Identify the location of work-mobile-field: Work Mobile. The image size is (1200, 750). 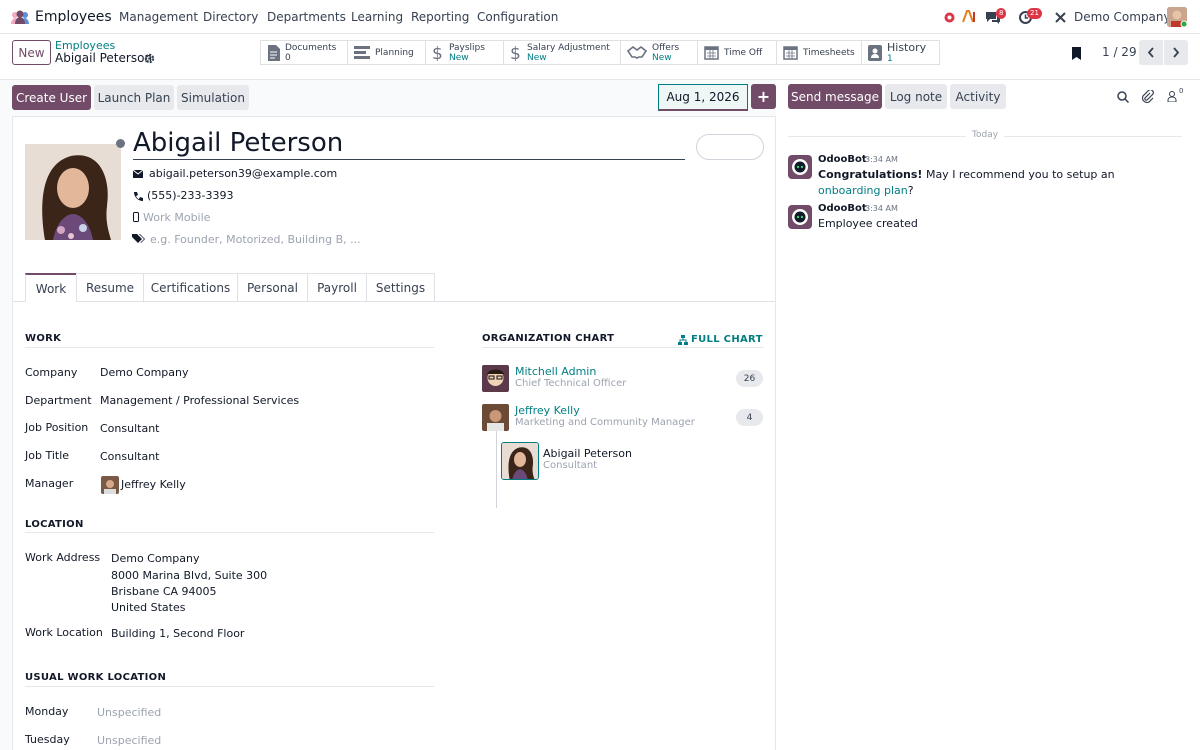
(176, 217).